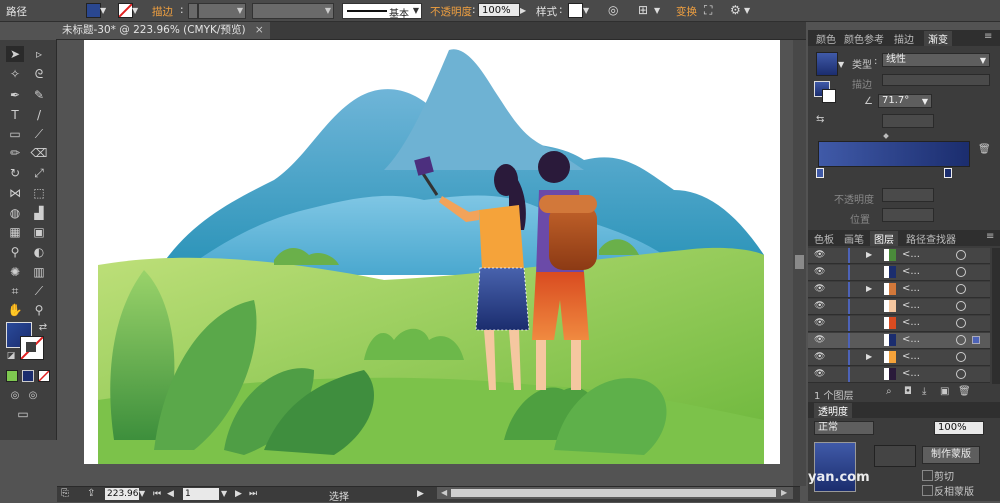 Image resolution: width=1000 pixels, height=503 pixels. Describe the element at coordinates (15, 291) in the screenshot. I see `artboard-tool-icon: ⌗` at that location.